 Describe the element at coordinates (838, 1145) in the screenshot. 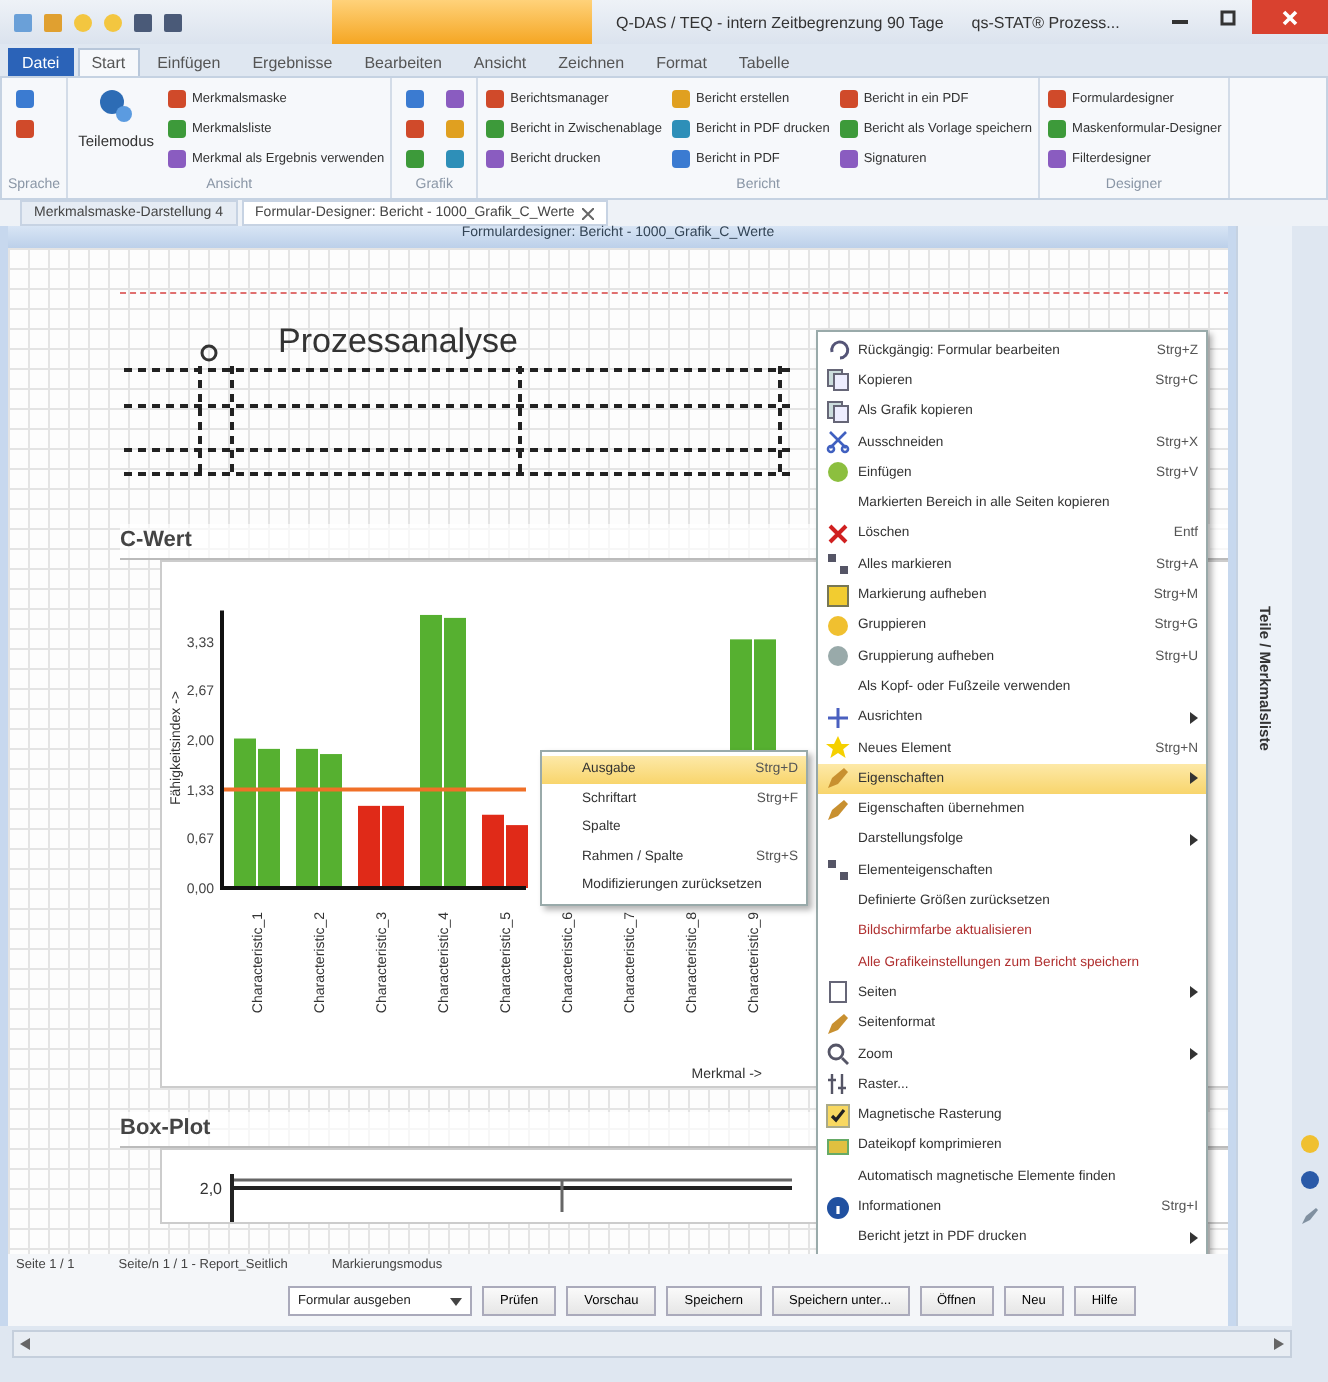

I see `box-icon` at that location.